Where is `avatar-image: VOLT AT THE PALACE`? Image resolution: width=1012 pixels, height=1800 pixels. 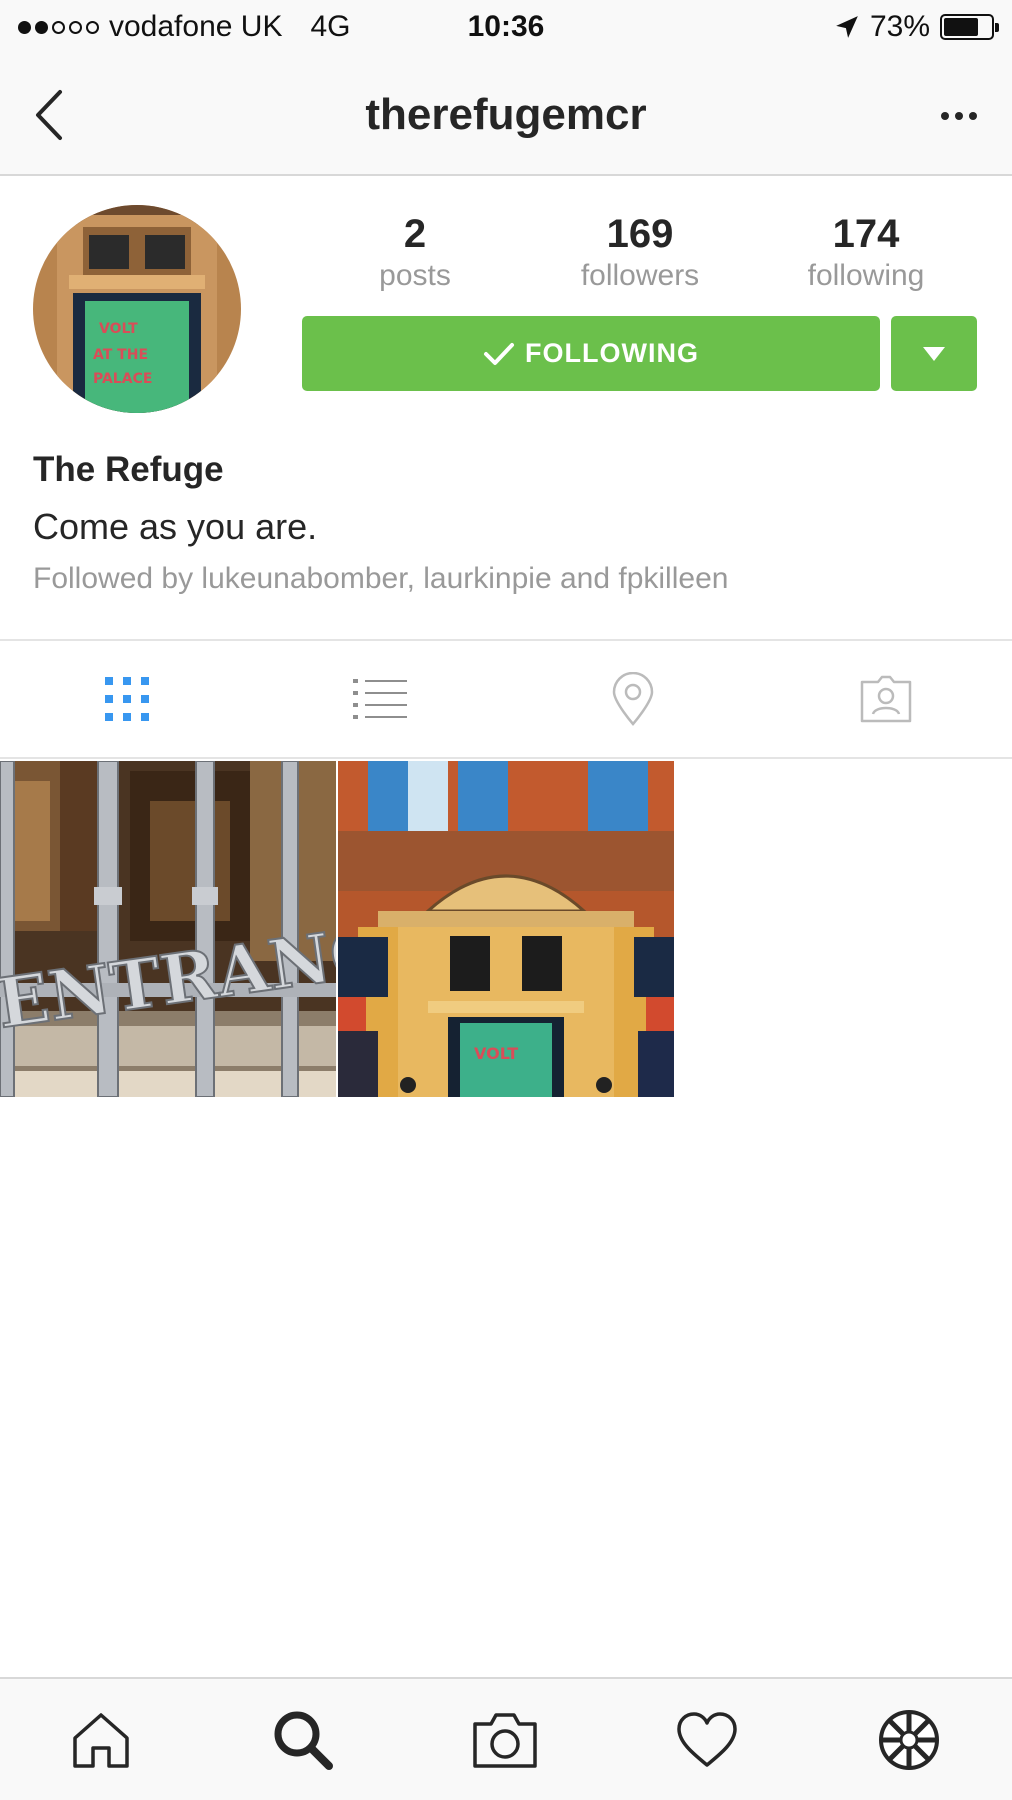 avatar-image: VOLT AT THE PALACE is located at coordinates (137, 309).